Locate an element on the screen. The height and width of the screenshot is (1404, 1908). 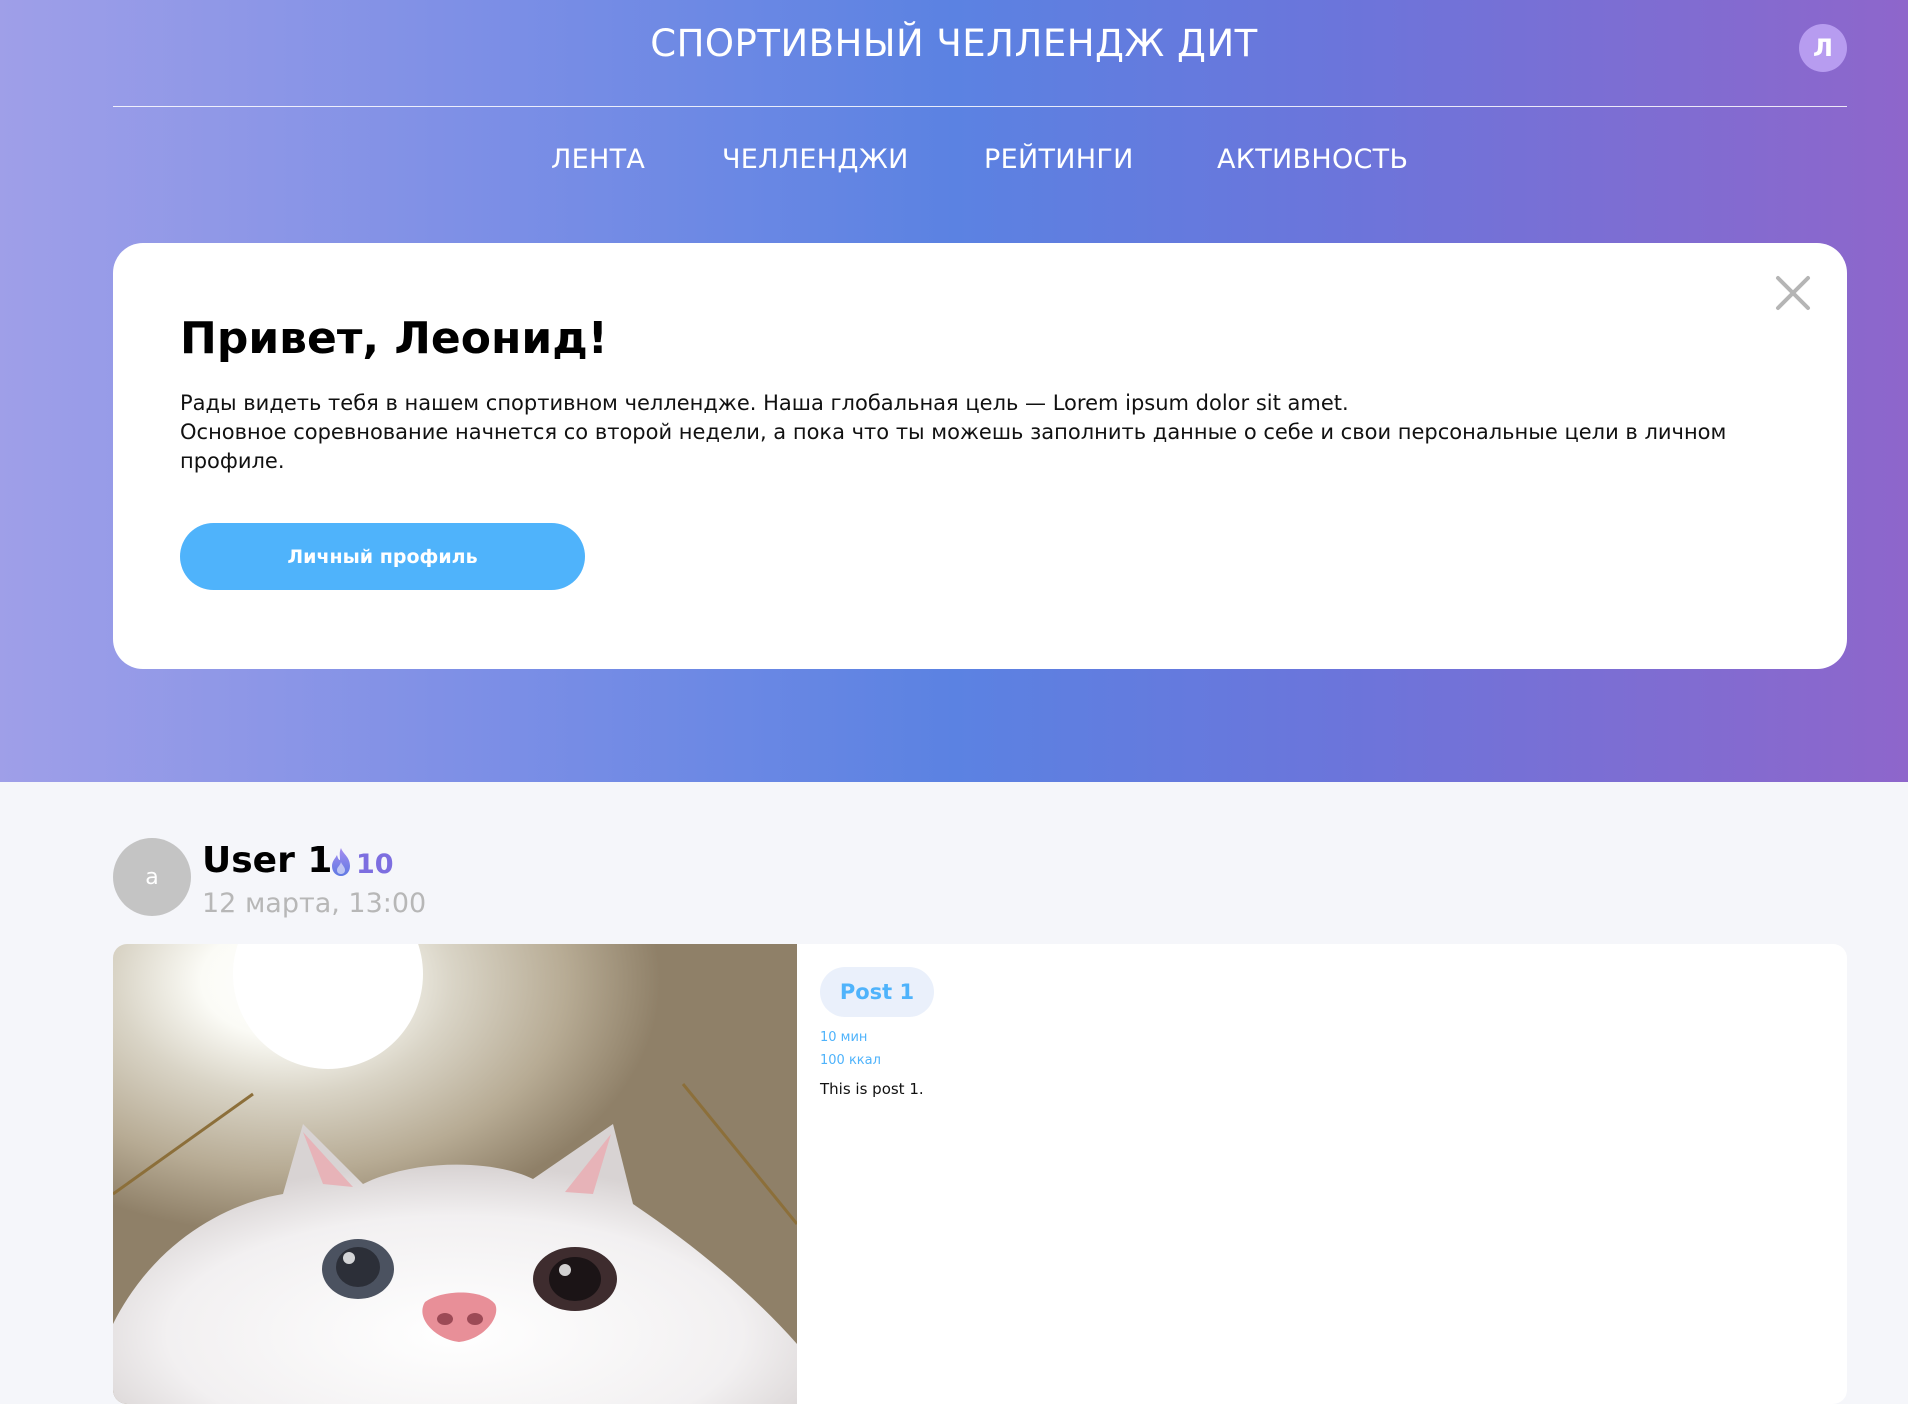
post-user-name: User 1 is located at coordinates (267, 860).